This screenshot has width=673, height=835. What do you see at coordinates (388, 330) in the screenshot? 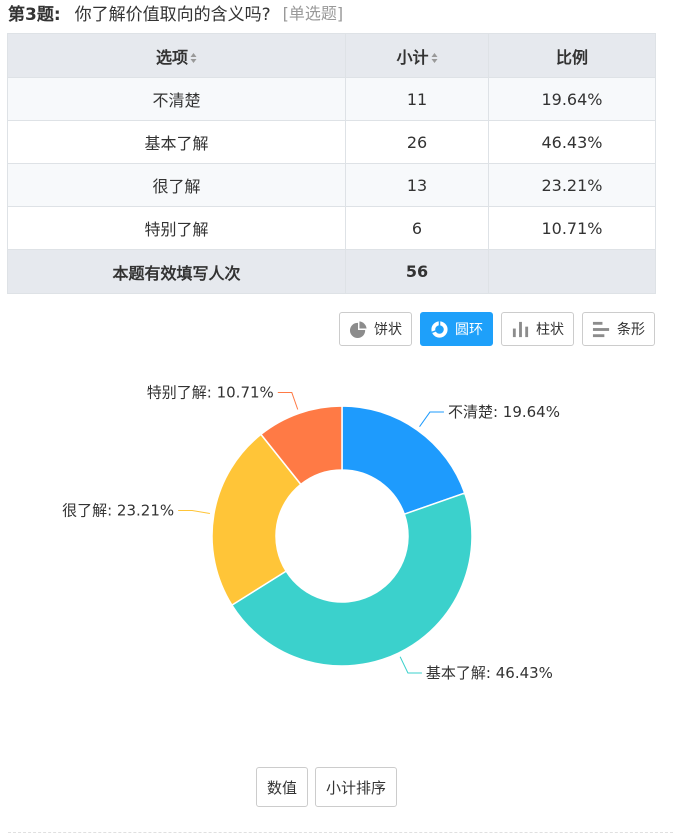
I see `chart-type-pie-label: 饼状` at bounding box center [388, 330].